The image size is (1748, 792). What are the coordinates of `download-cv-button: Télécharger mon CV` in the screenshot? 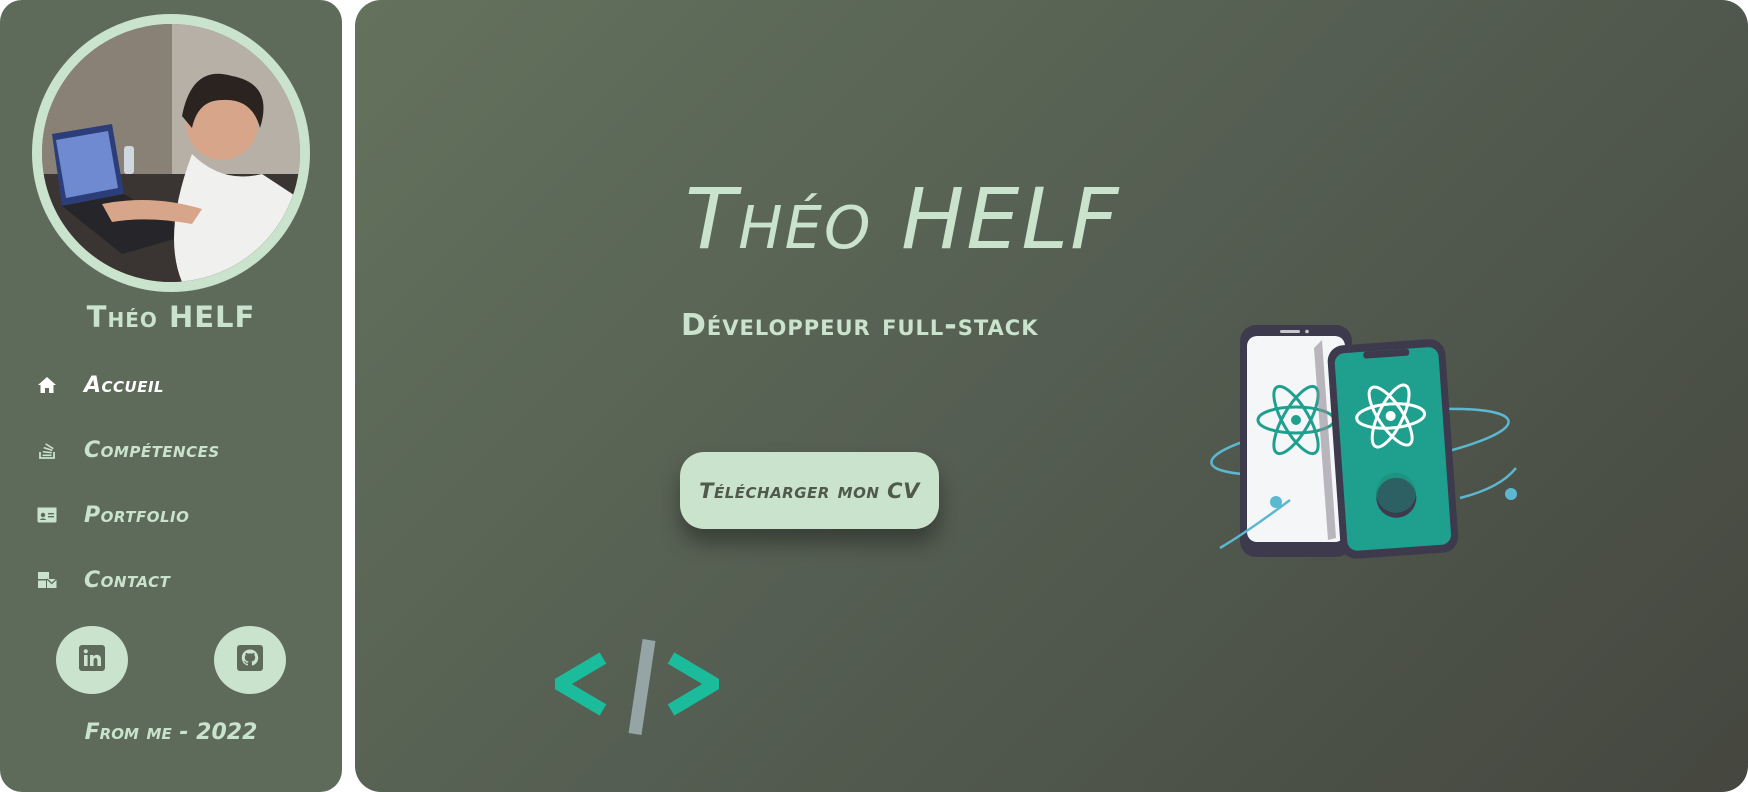 It's located at (809, 490).